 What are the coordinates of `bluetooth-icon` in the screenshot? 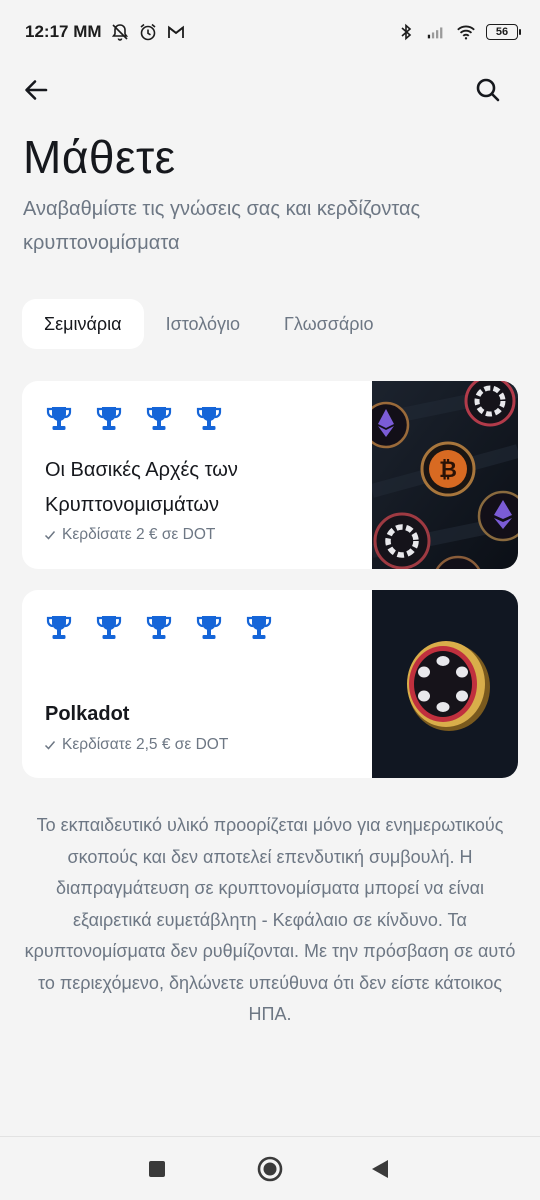 It's located at (406, 32).